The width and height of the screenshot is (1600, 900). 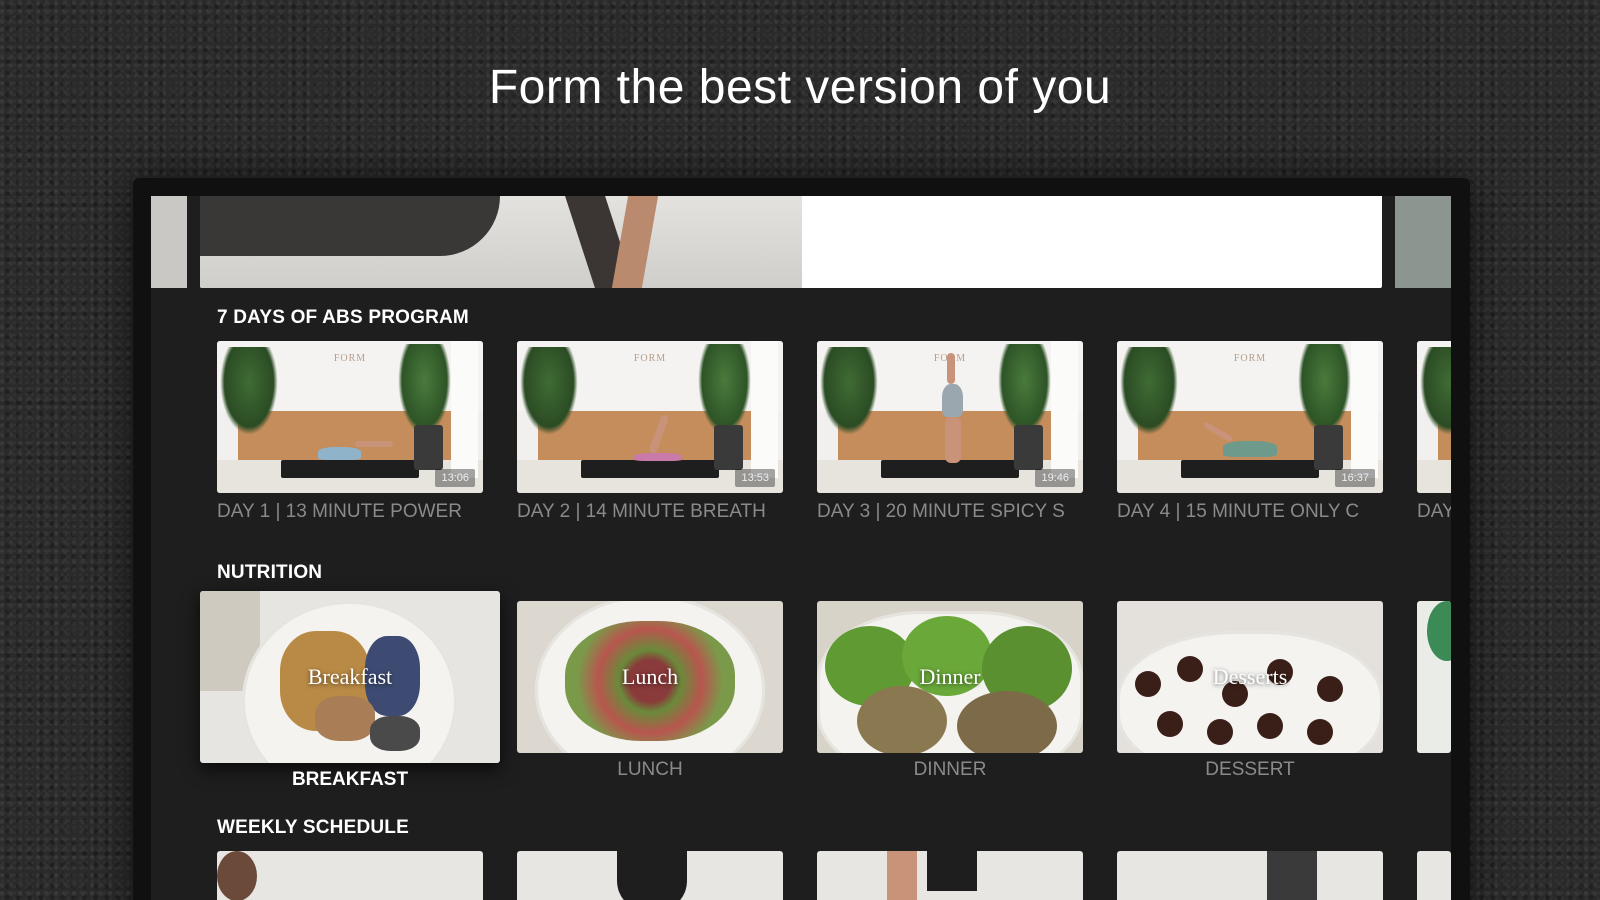 What do you see at coordinates (339, 511) in the screenshot?
I see `workout-card-label: DAY 1 | 13 MINUTE POWER` at bounding box center [339, 511].